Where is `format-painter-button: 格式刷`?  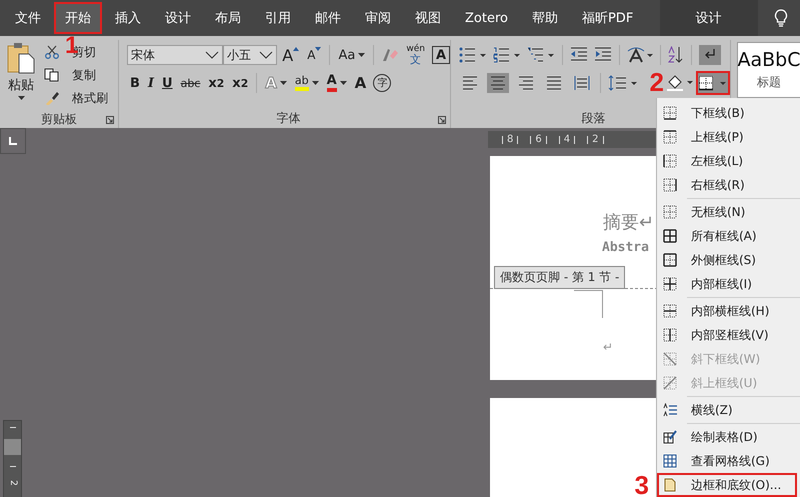 format-painter-button: 格式刷 is located at coordinates (76, 98).